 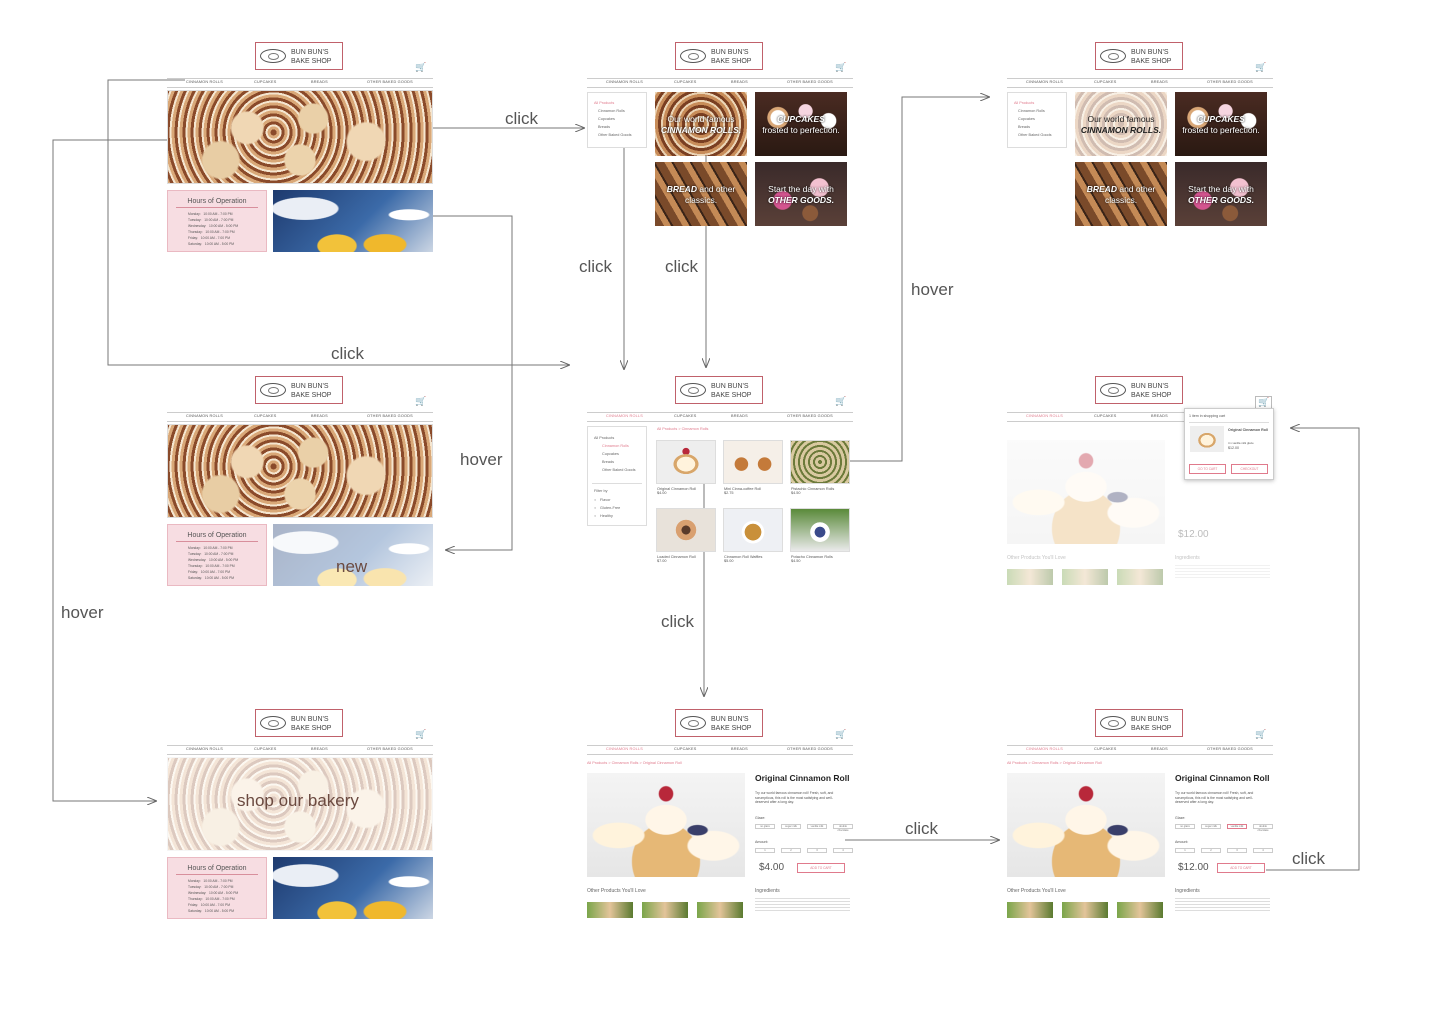 I want to click on amount-option: 2, so click(x=791, y=850).